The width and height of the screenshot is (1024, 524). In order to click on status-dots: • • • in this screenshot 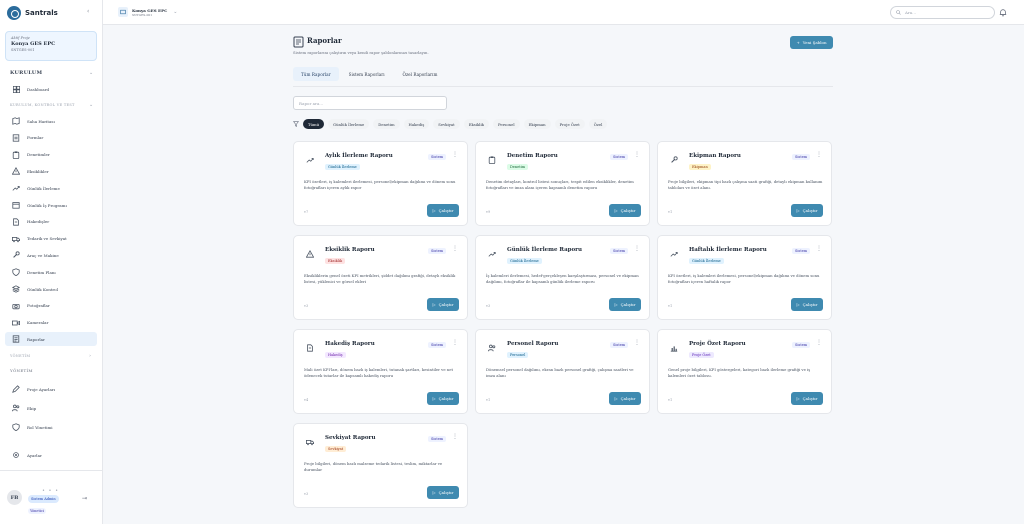, I will do `click(51, 491)`.